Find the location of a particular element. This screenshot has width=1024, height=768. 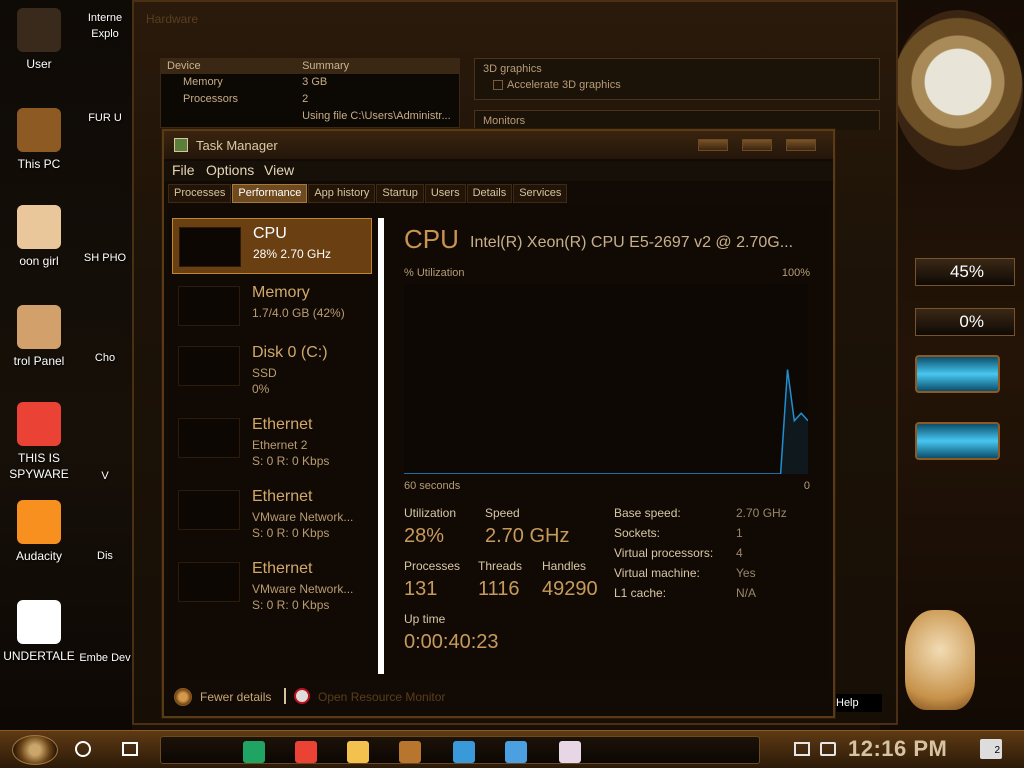

cpu-utilization-graph is located at coordinates (606, 379).